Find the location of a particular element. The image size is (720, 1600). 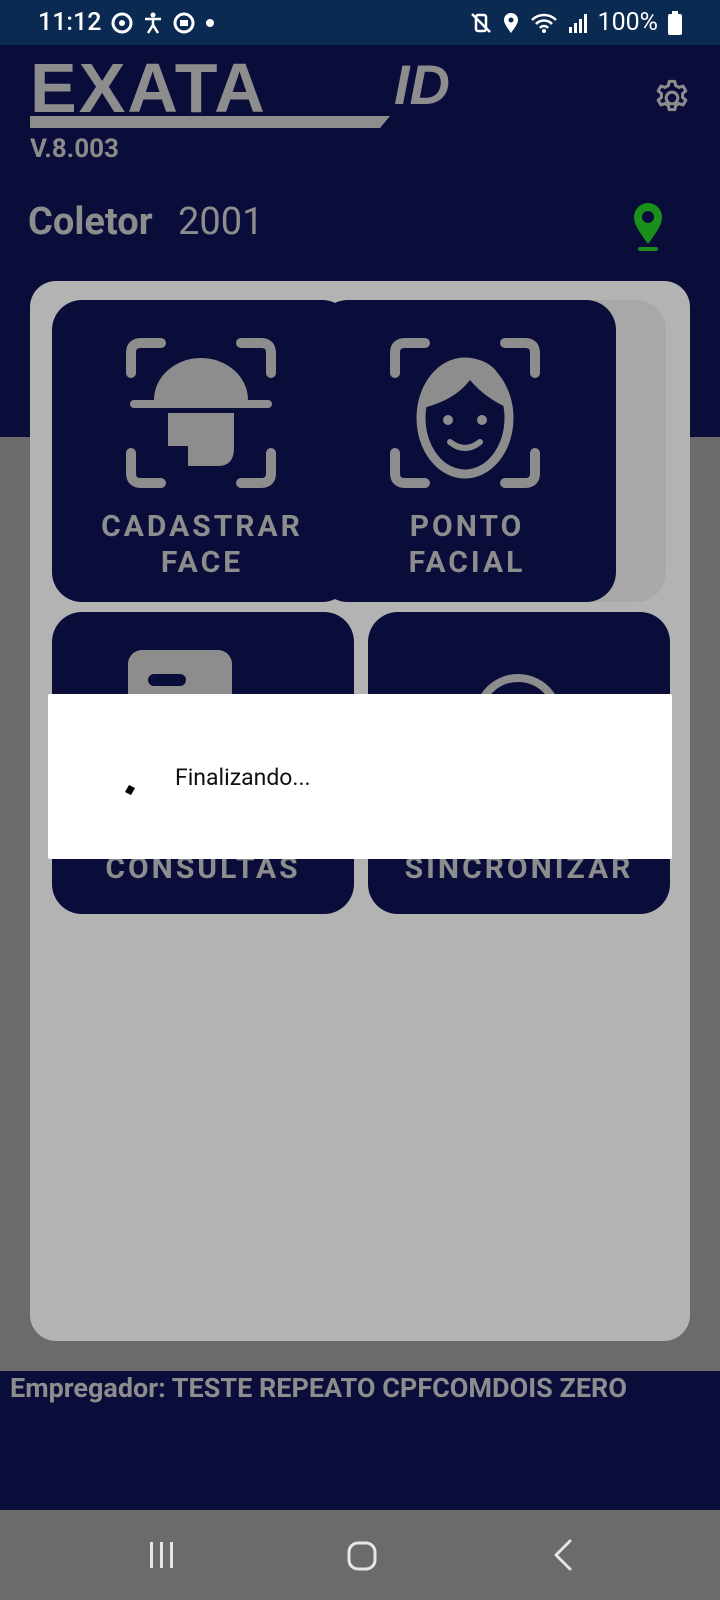

signal-icon is located at coordinates (577, 23).